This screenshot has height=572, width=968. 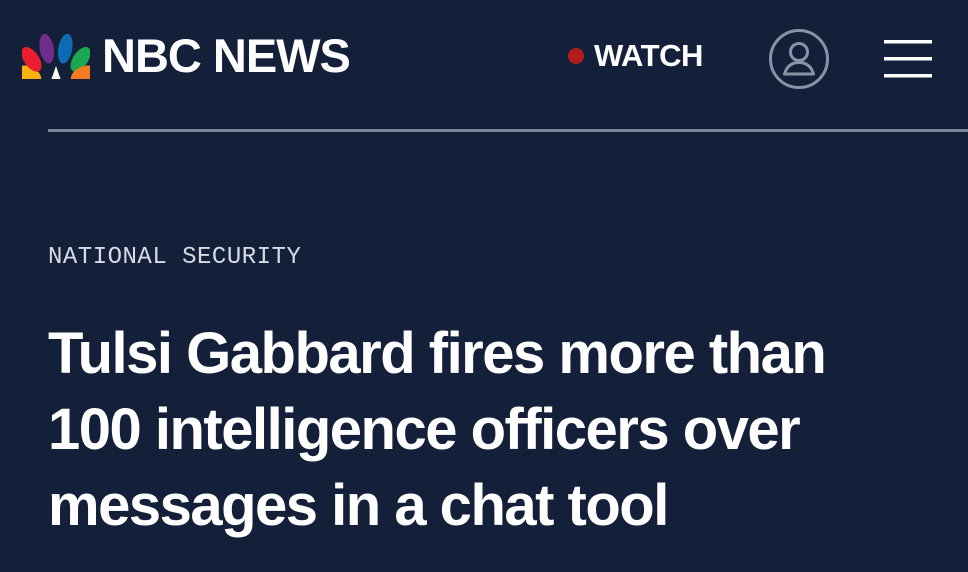 I want to click on nbc-peacock-icon, so click(x=56, y=56).